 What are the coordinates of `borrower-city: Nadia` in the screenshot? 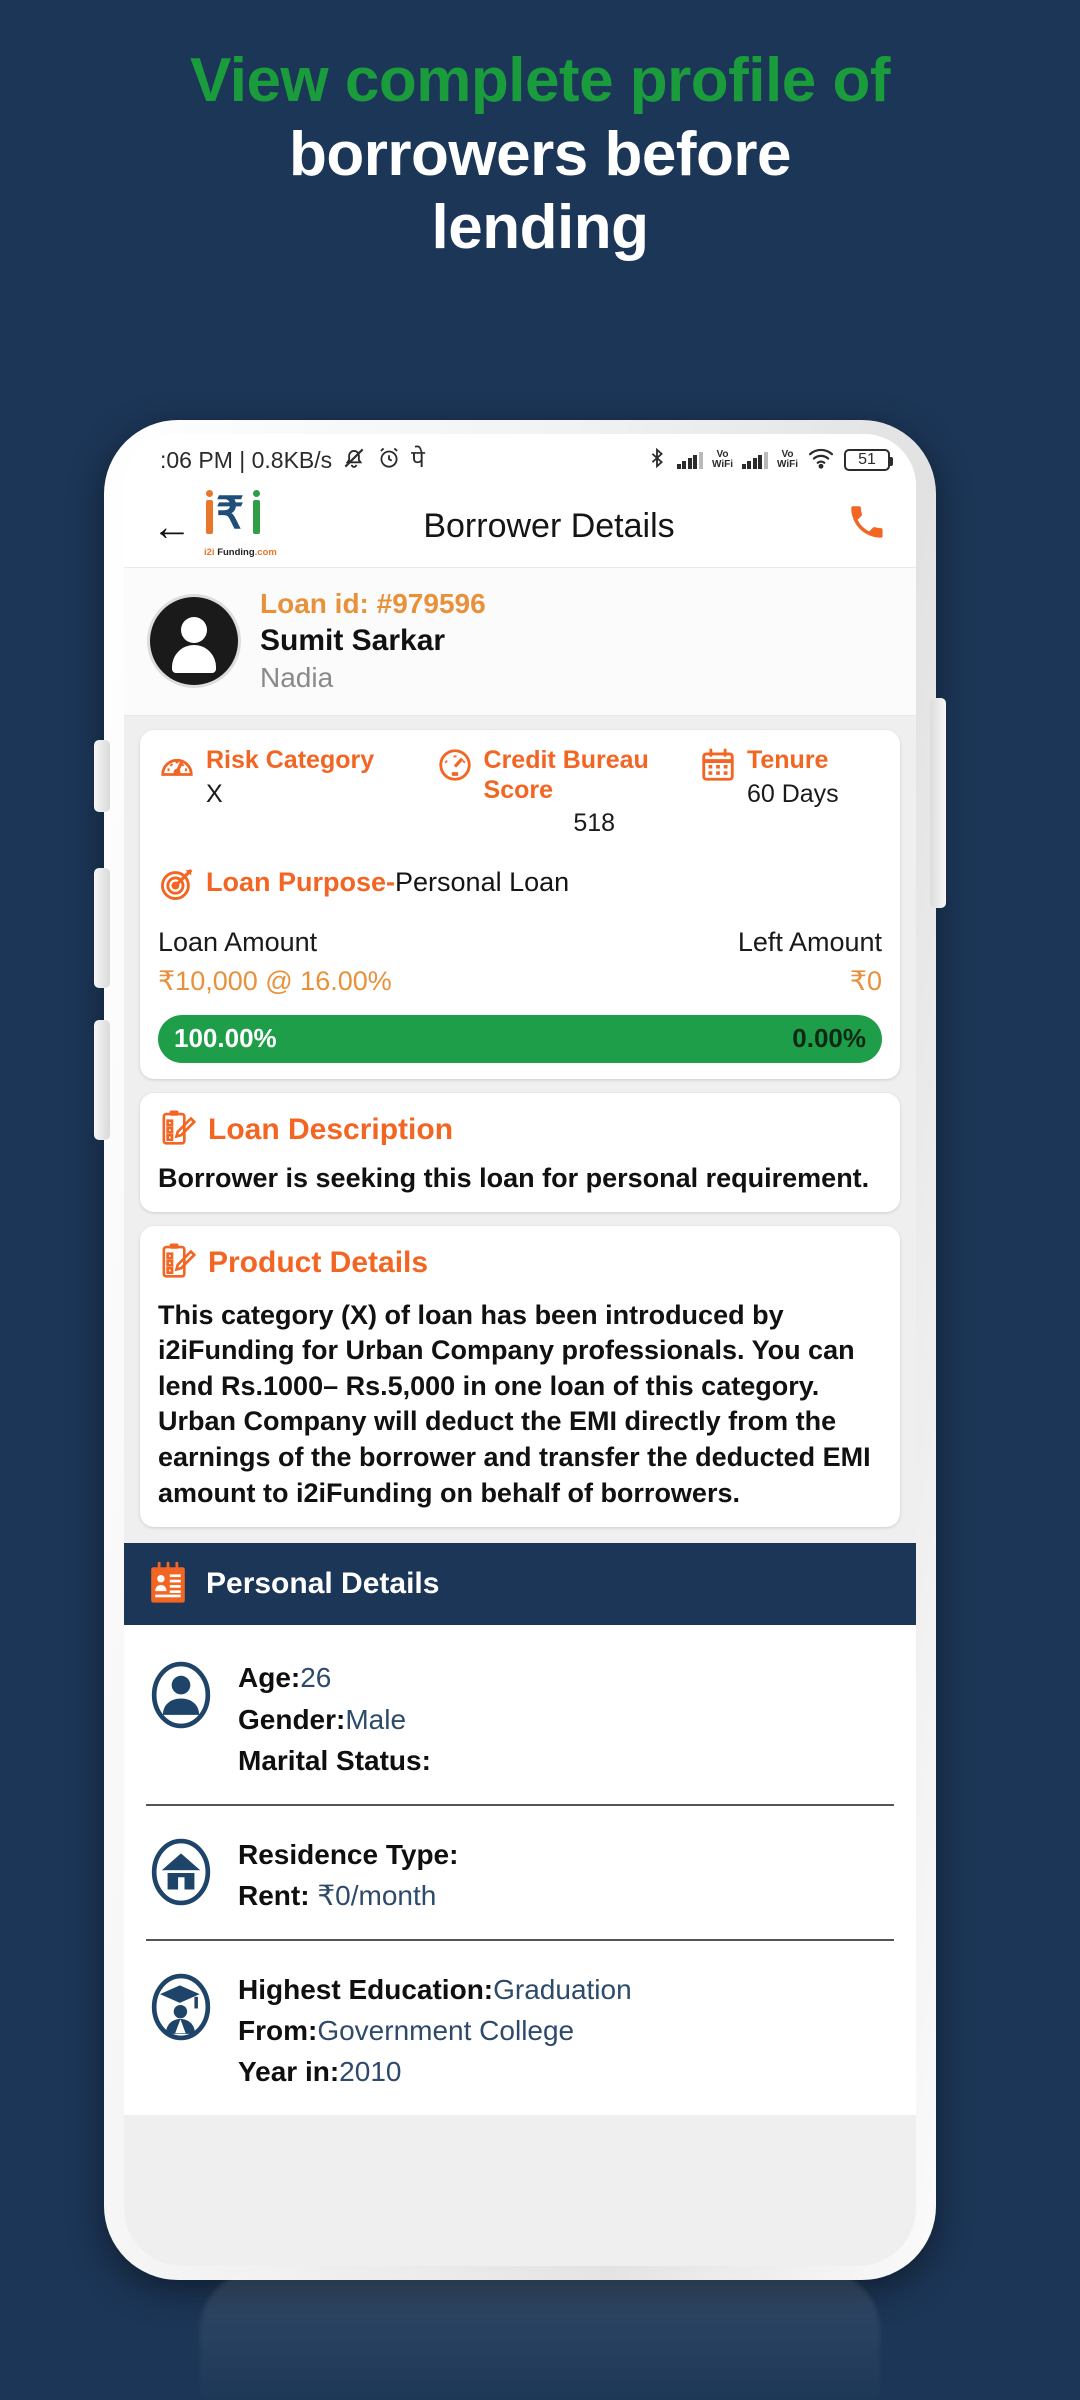 It's located at (297, 677).